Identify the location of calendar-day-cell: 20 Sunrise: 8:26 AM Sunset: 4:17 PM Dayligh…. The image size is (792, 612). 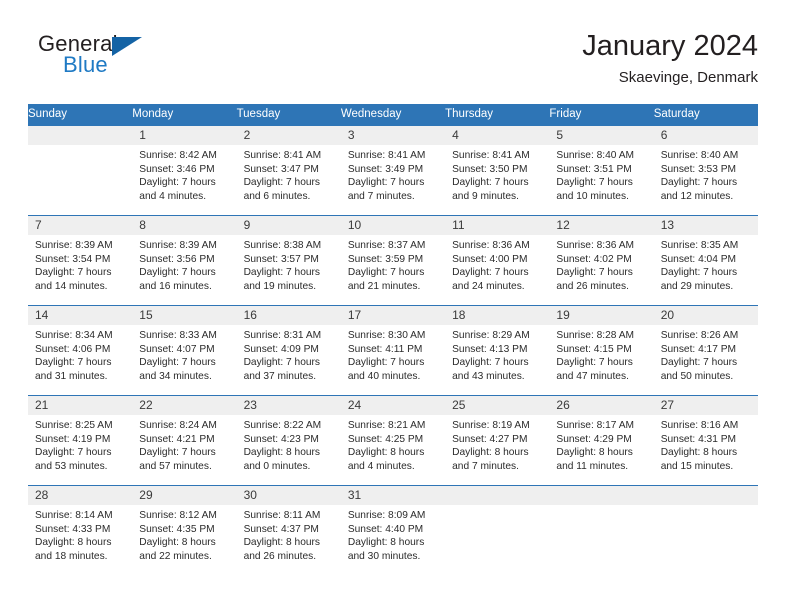
(705, 350).